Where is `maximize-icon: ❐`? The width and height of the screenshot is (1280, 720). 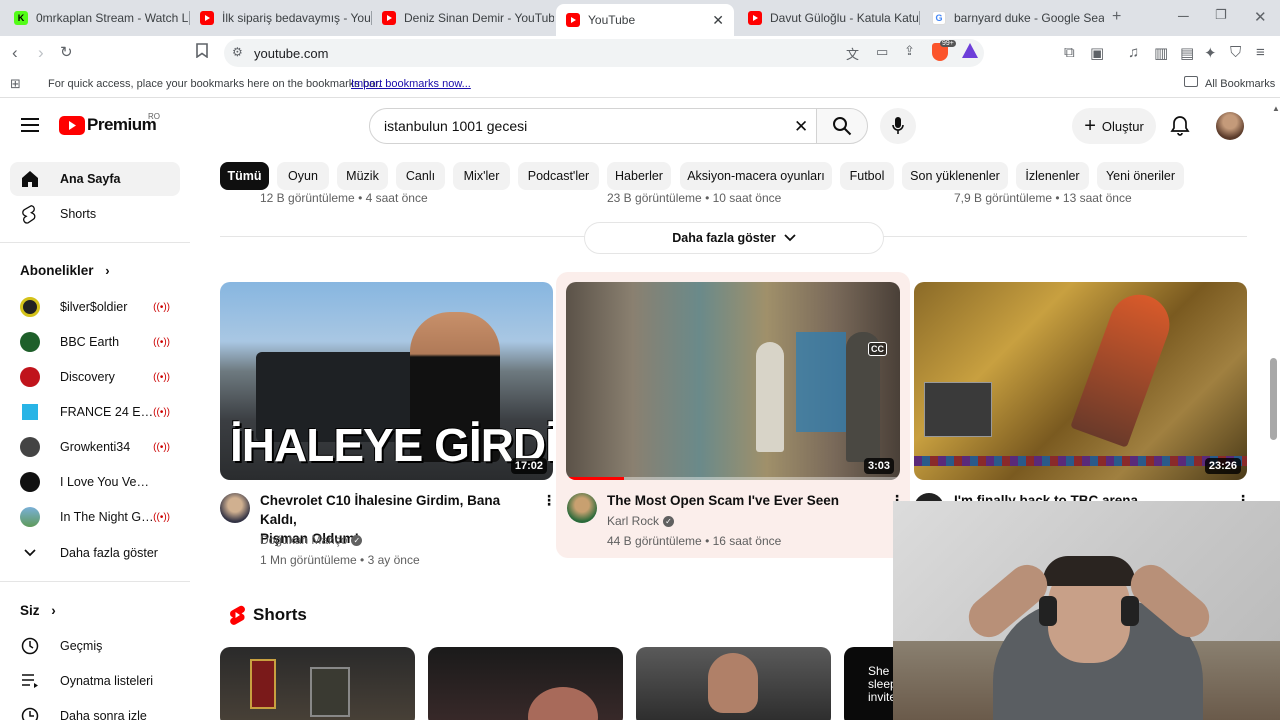
maximize-icon: ❐ is located at coordinates (1221, 15).